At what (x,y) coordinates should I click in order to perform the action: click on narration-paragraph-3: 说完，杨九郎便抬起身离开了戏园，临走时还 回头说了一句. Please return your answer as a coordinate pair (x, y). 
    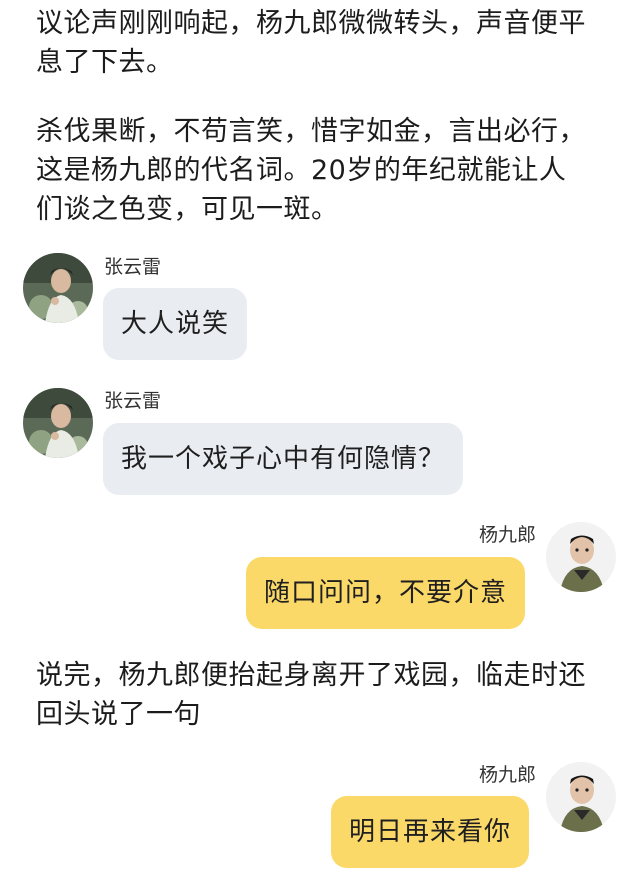
    Looking at the image, I should click on (326, 695).